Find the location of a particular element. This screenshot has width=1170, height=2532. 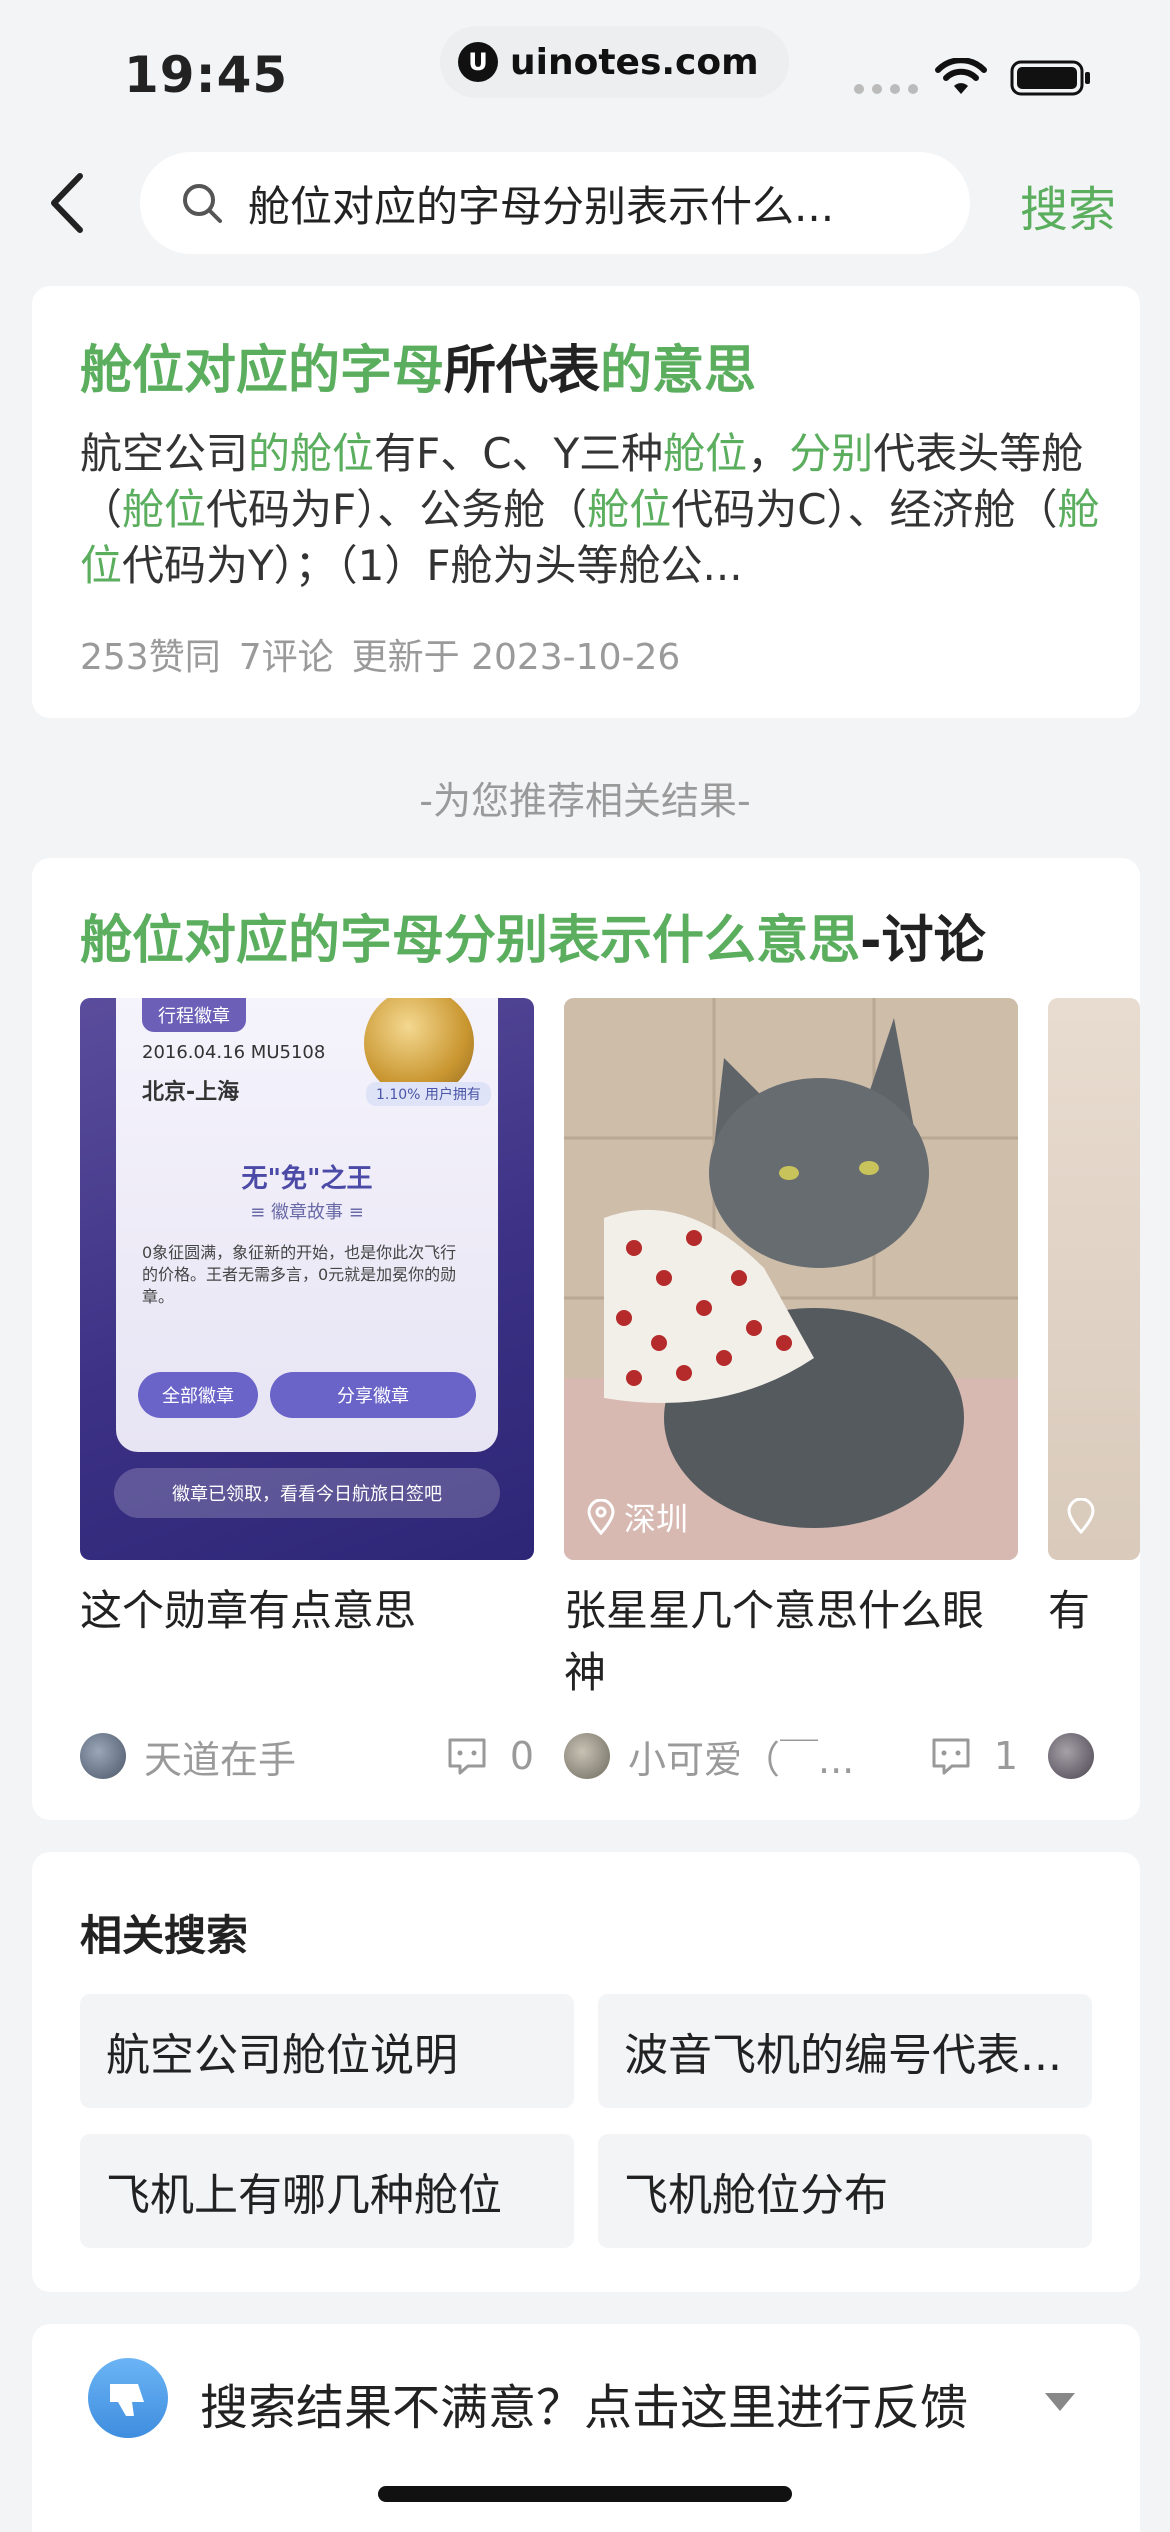

related-search-chip: 飞机上有哪几种舱位 is located at coordinates (327, 2191).